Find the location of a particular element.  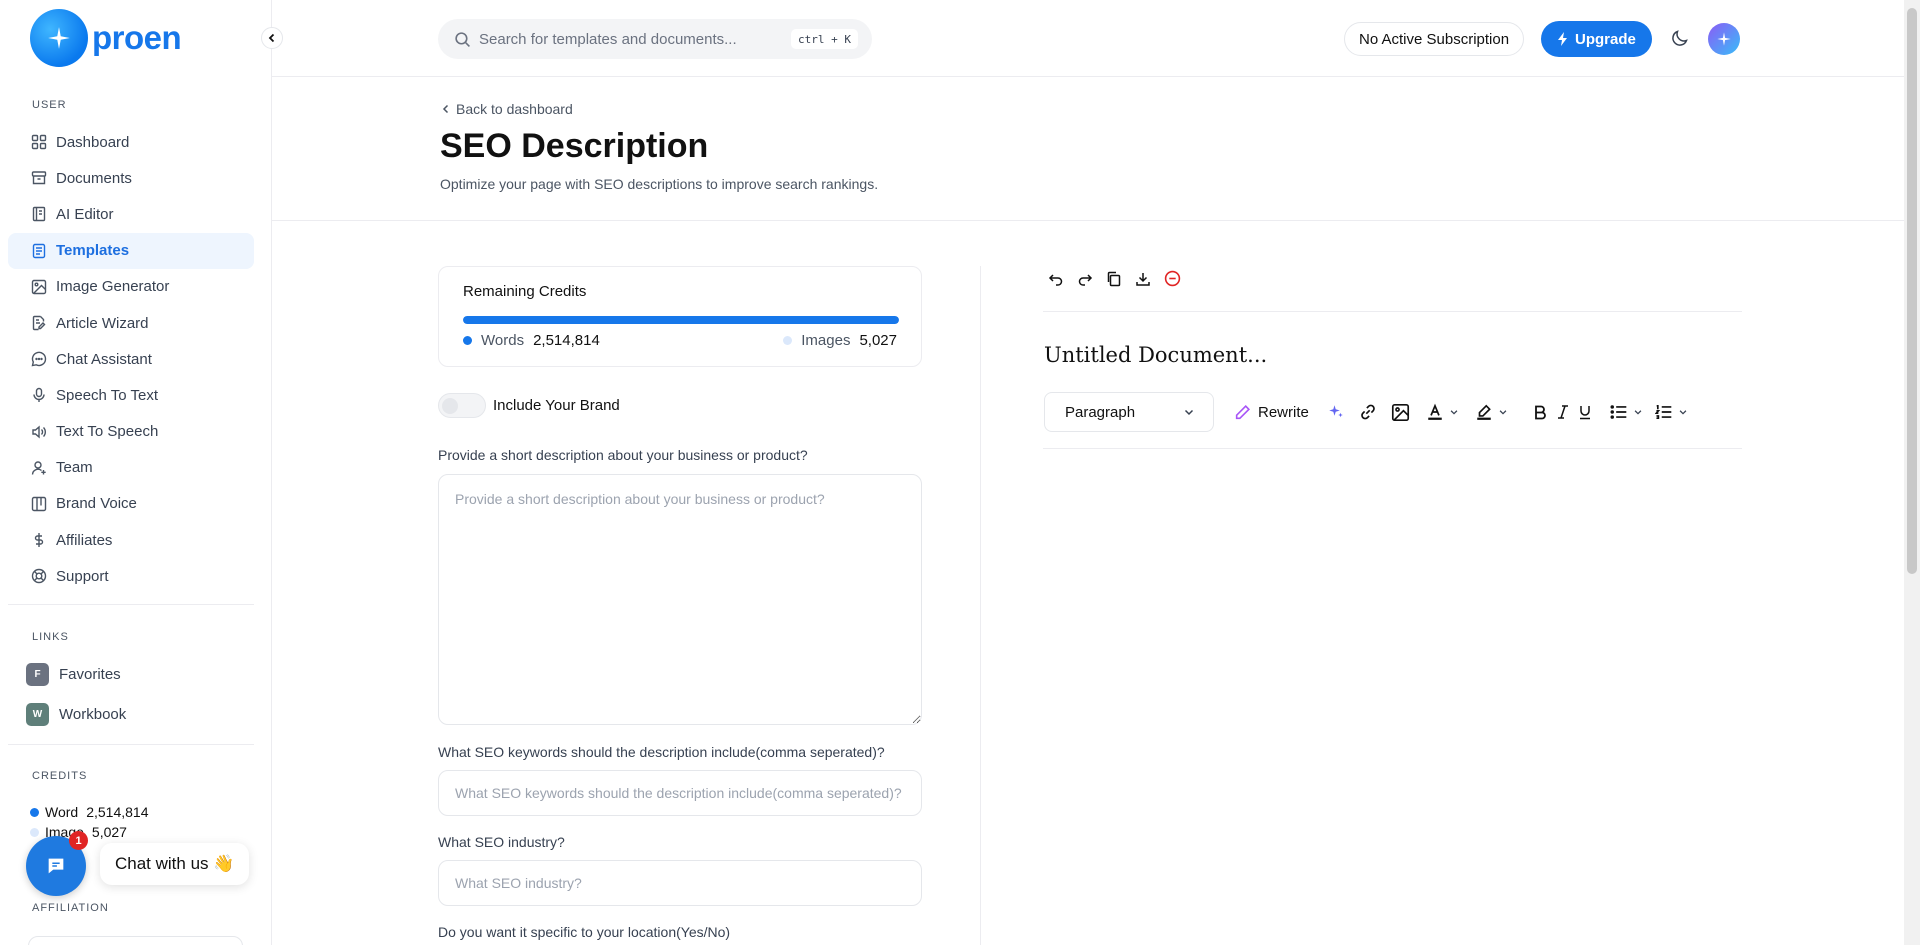

upgrade-button: Upgrade is located at coordinates (1596, 39).